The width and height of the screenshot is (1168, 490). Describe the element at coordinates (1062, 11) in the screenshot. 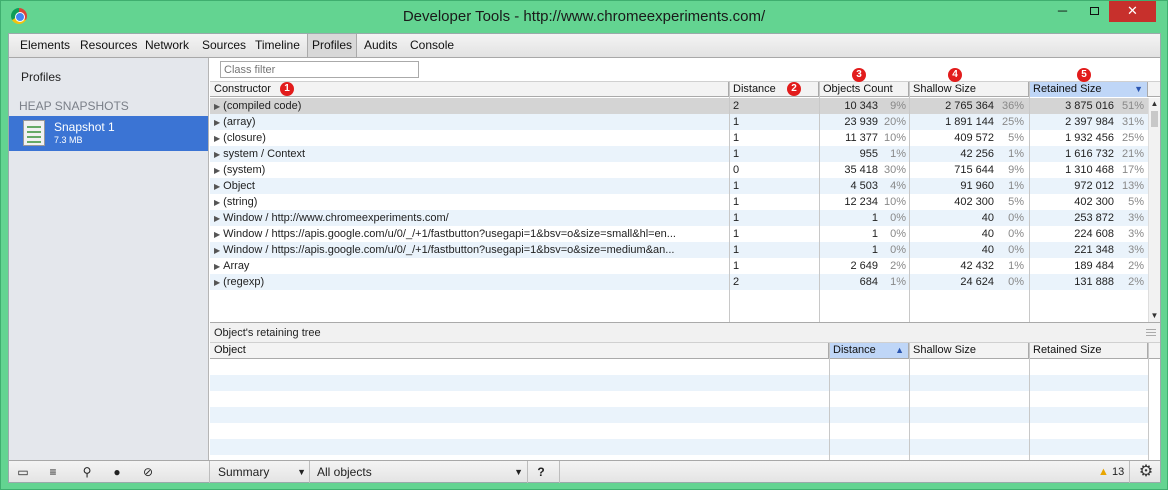

I see `minimize-button: ─` at that location.